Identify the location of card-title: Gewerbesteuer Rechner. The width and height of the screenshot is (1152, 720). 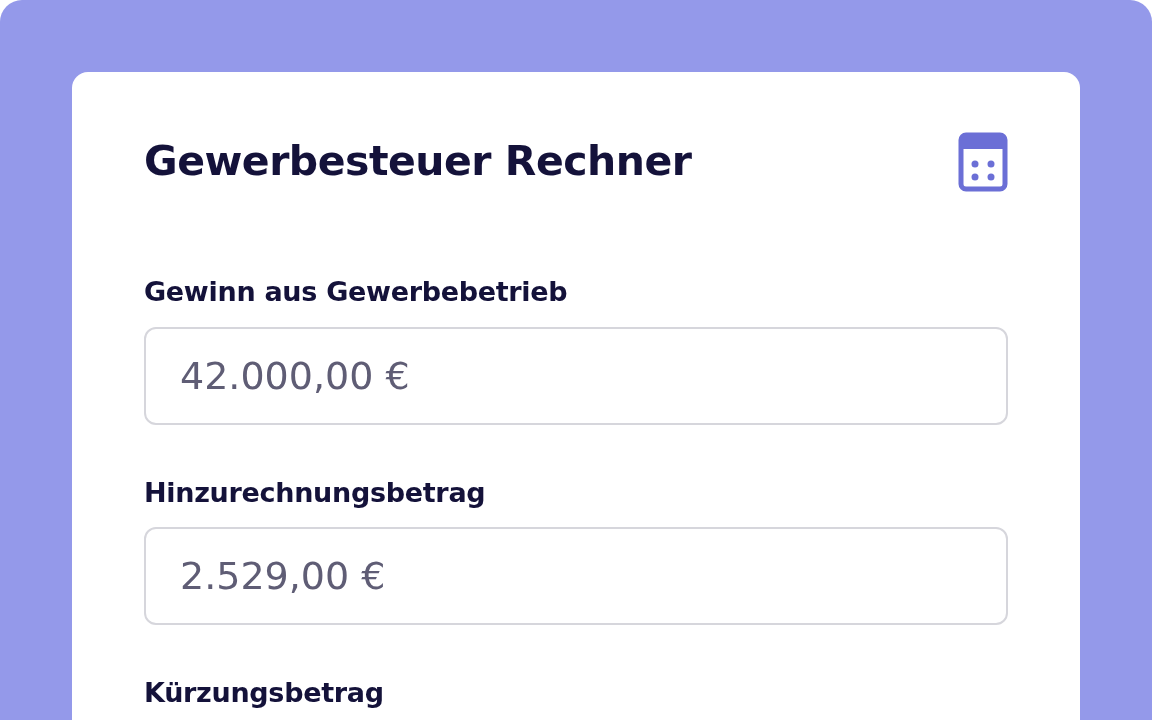
(418, 162).